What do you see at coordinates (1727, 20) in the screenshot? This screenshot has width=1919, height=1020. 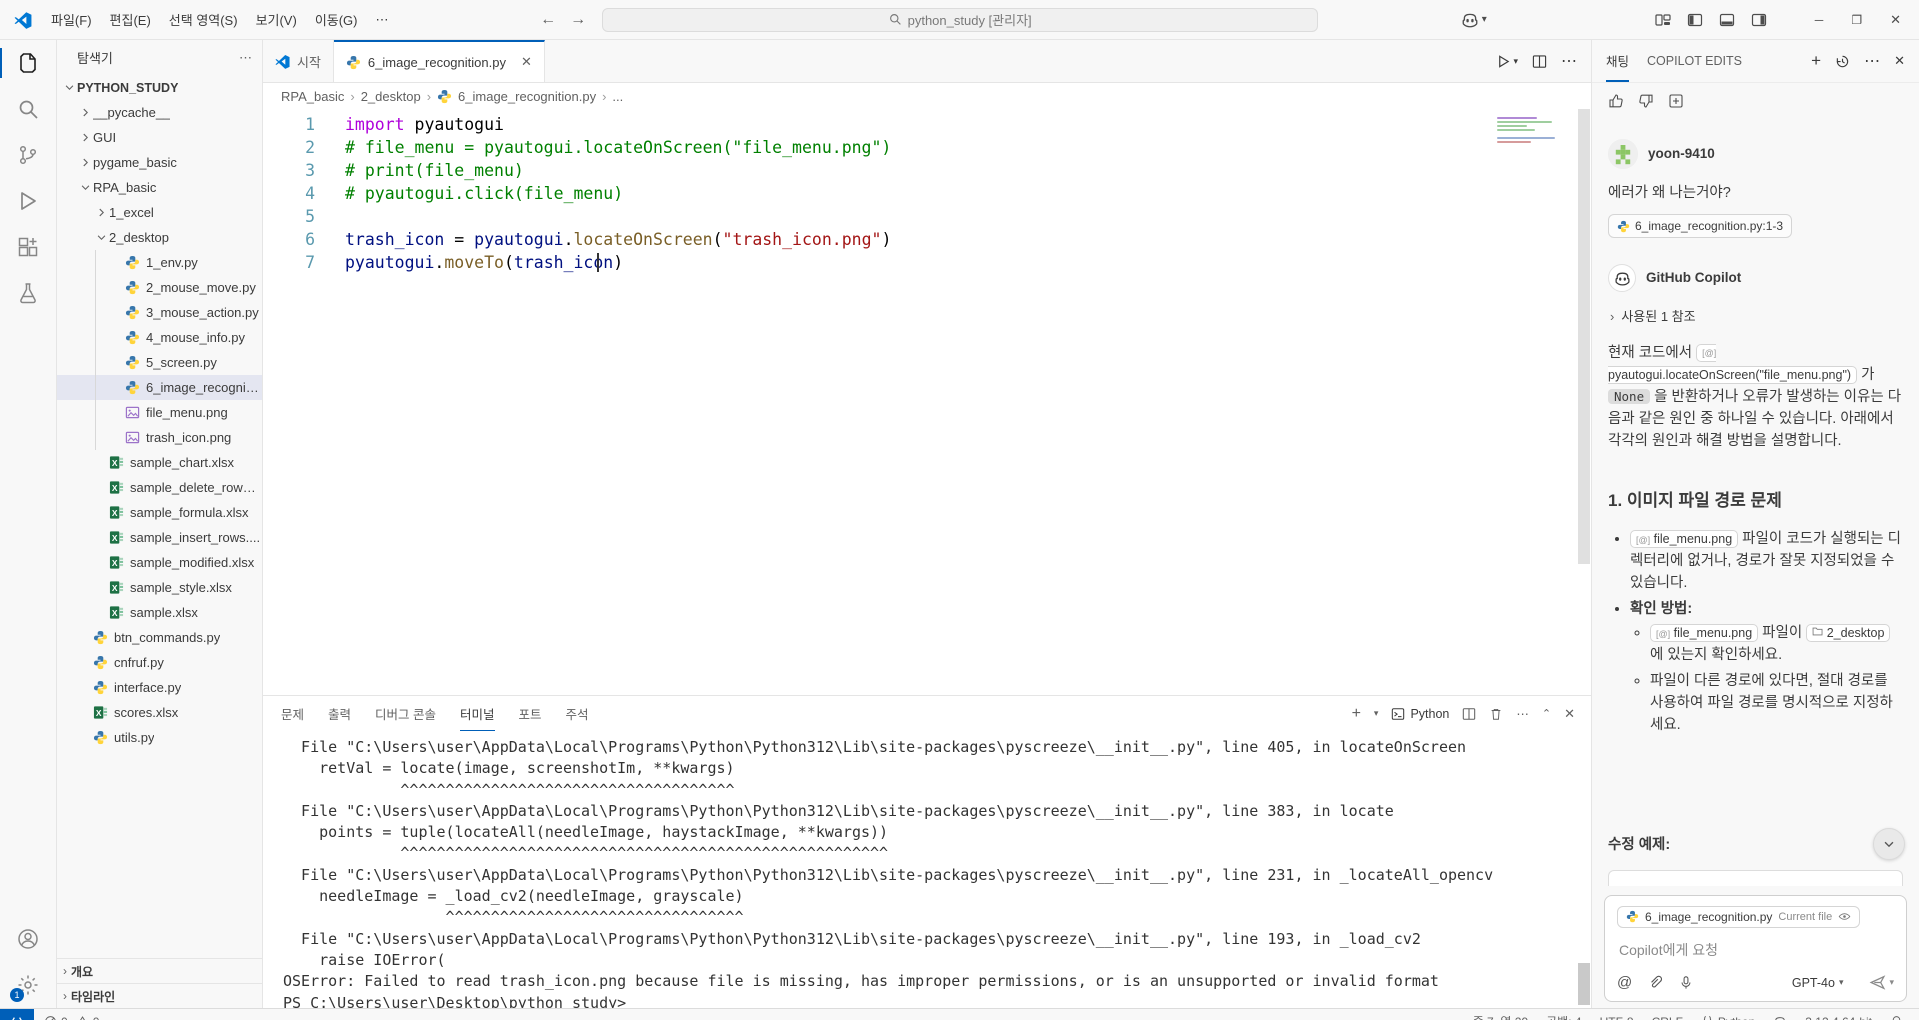 I see `toggle-panel-icon` at bounding box center [1727, 20].